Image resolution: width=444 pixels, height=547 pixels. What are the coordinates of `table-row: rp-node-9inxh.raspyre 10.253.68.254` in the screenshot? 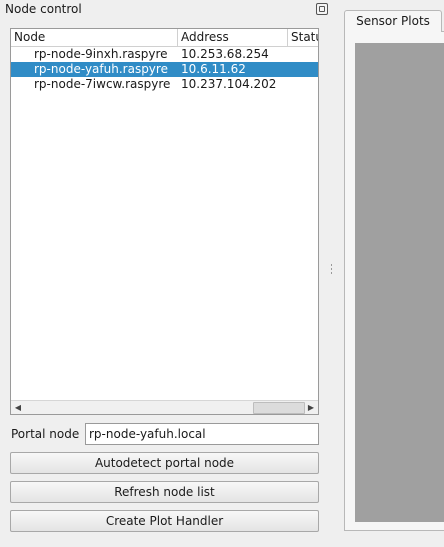 It's located at (164, 54).